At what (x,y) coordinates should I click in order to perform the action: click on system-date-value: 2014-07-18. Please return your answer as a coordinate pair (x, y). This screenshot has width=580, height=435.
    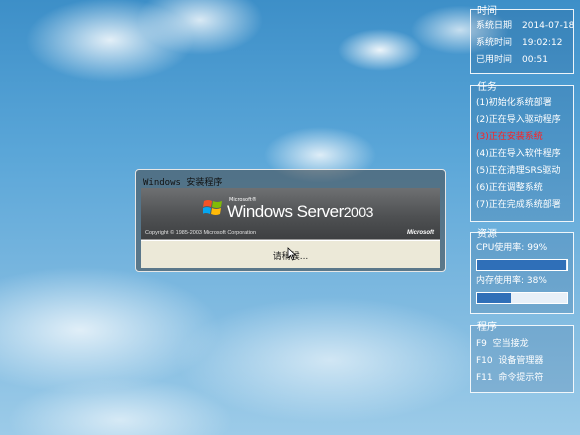
    Looking at the image, I should click on (548, 26).